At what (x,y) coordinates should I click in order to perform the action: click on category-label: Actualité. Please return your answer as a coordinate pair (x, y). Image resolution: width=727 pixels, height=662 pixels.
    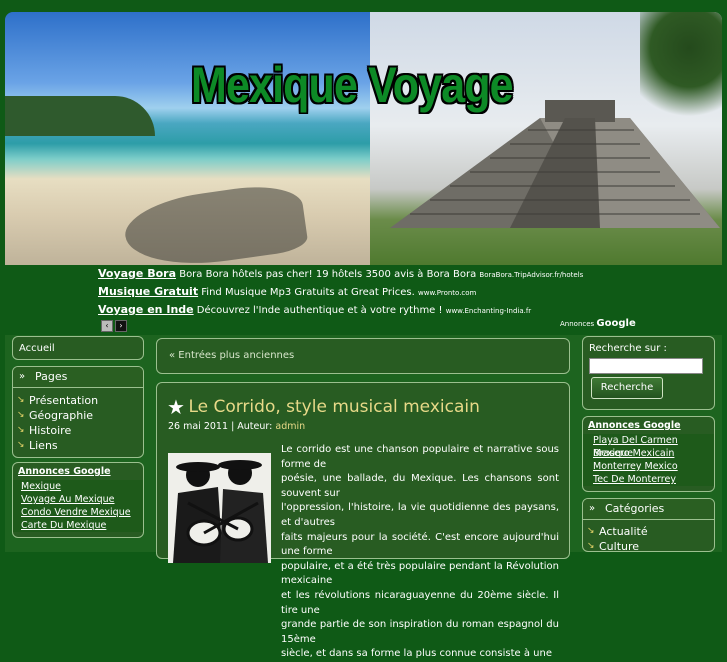
    Looking at the image, I should click on (623, 531).